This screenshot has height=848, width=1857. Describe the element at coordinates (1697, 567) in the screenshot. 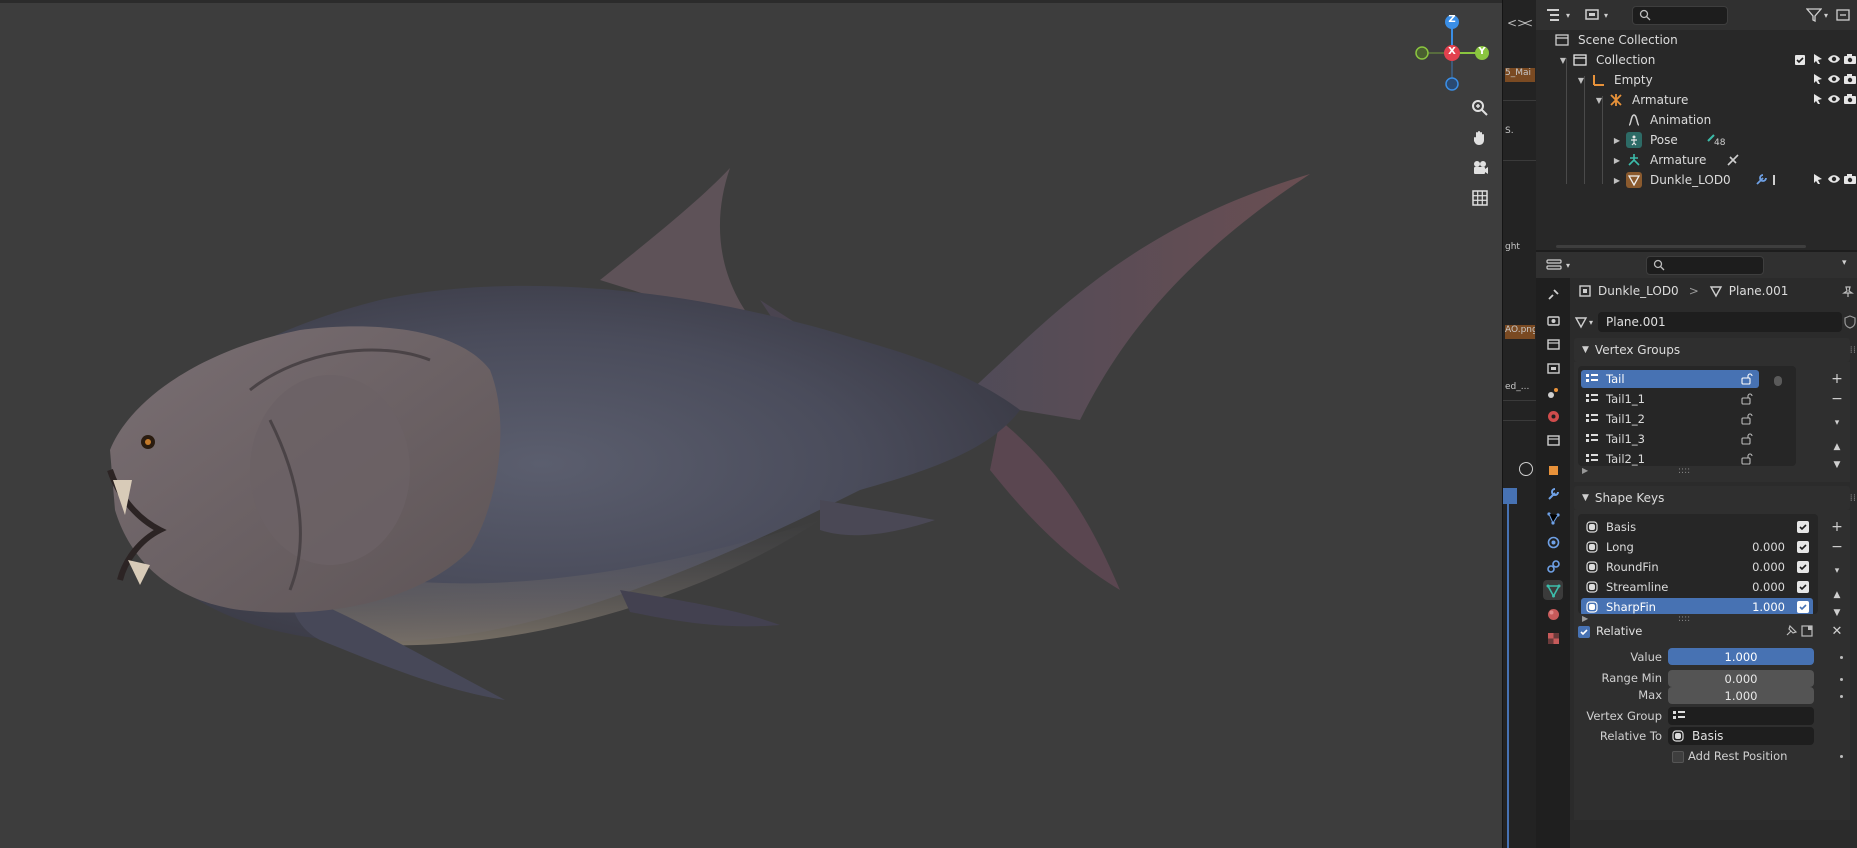

I see `shape-key-item: RoundFin 0.000` at that location.